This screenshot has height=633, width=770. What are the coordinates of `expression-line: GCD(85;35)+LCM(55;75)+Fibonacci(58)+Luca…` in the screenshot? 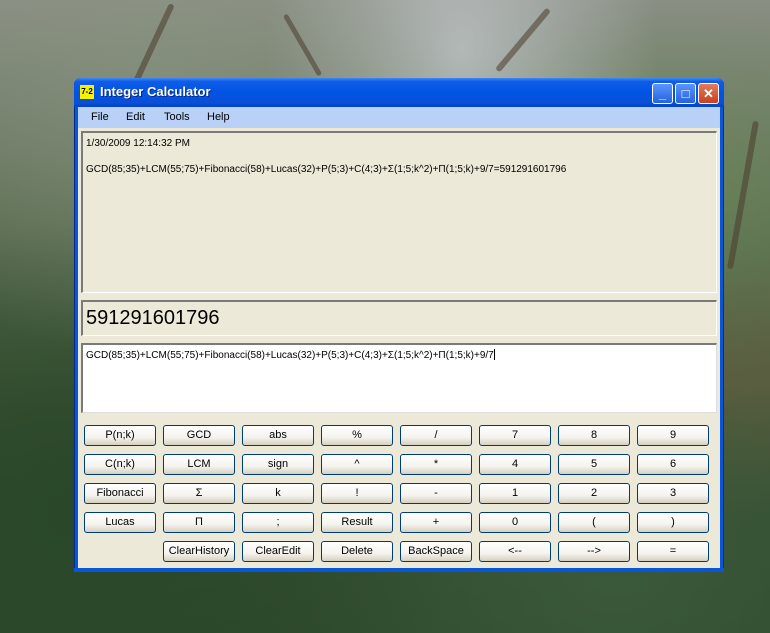 It's located at (290, 355).